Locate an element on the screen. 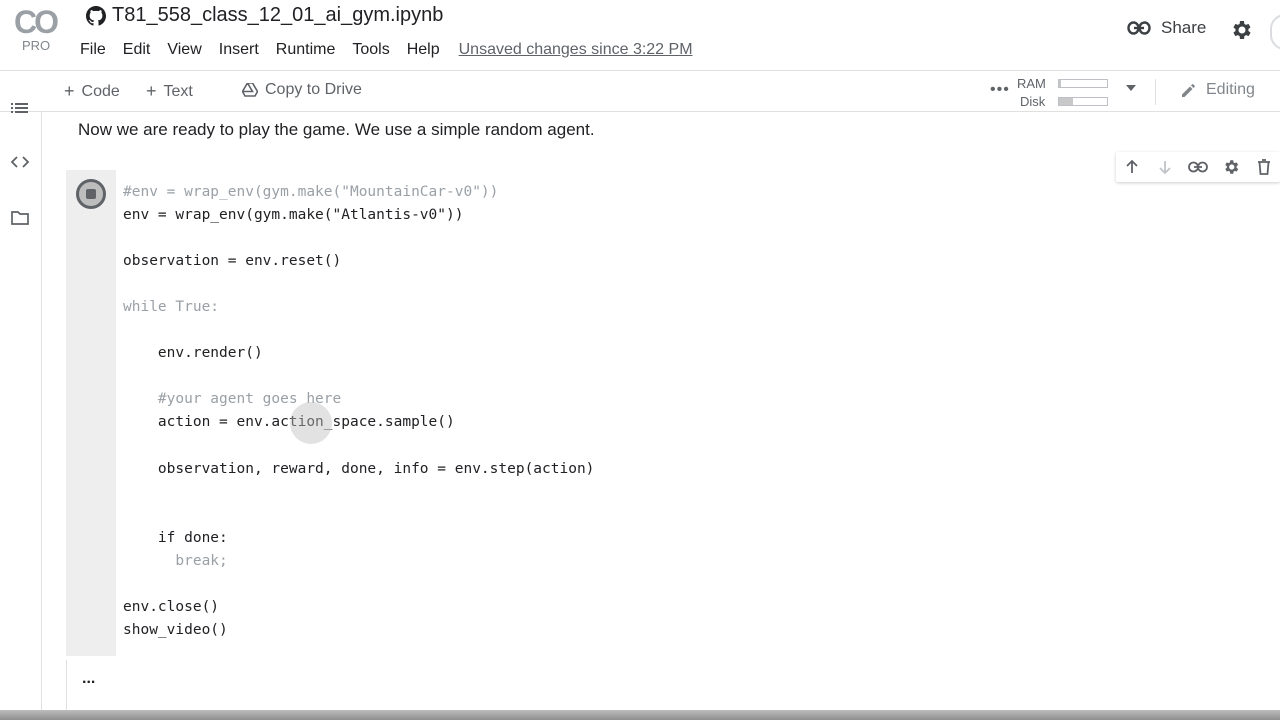 This screenshot has width=1280, height=720. github-icon is located at coordinates (96, 16).